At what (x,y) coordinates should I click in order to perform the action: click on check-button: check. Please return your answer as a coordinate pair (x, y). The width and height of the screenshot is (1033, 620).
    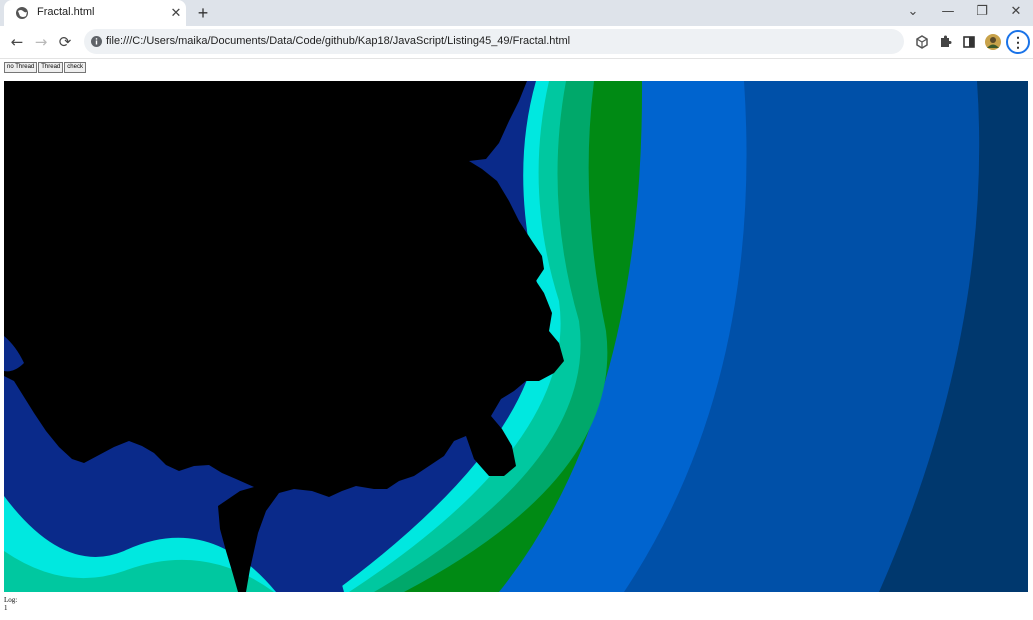
    Looking at the image, I should click on (75, 67).